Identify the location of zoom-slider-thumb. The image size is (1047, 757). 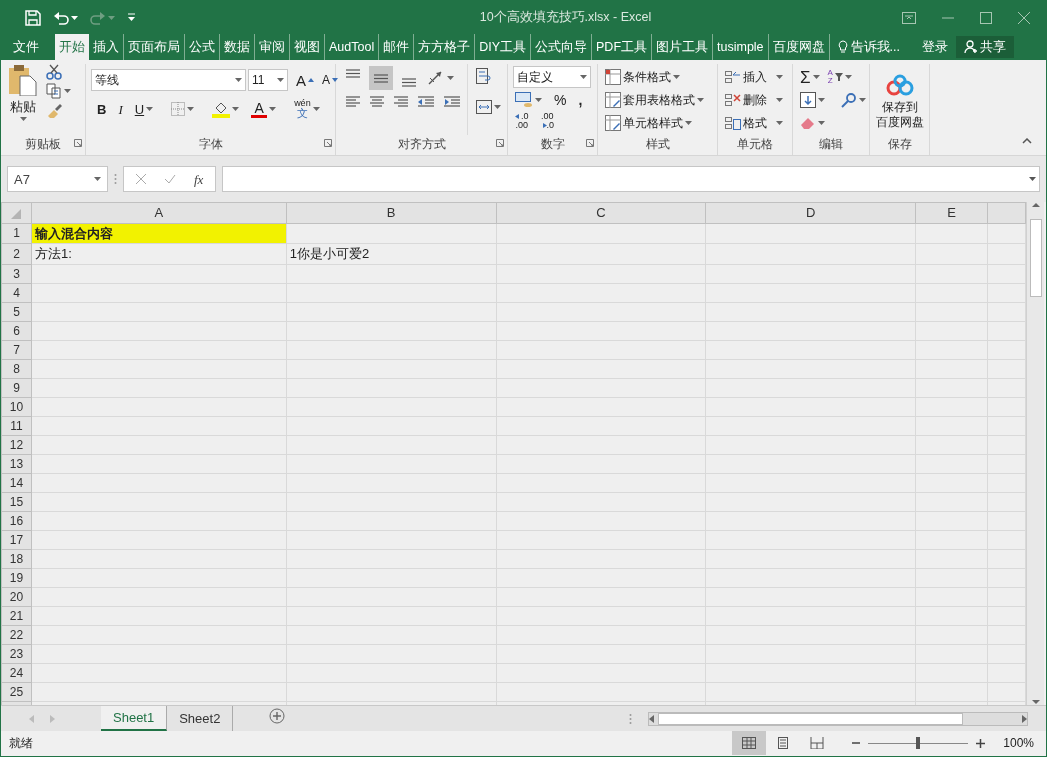
(918, 743).